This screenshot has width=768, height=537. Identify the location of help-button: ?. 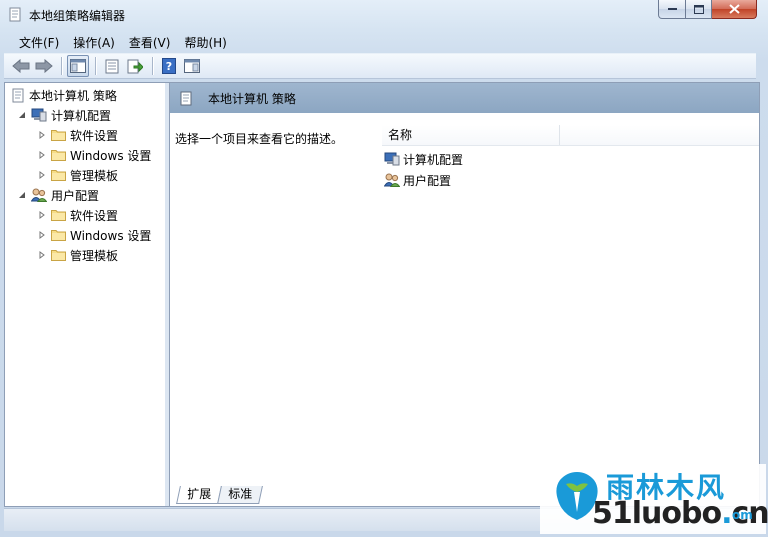
(169, 66).